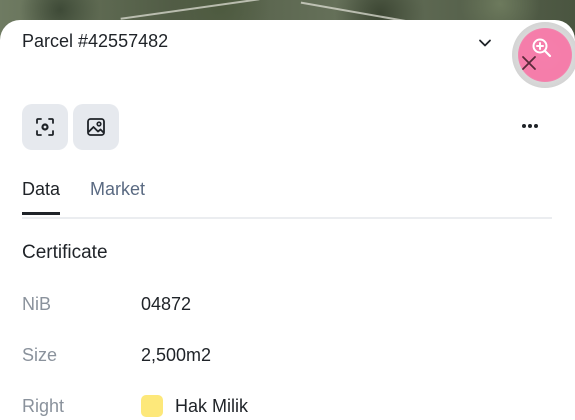 The height and width of the screenshot is (420, 575). I want to click on more-options-button, so click(530, 126).